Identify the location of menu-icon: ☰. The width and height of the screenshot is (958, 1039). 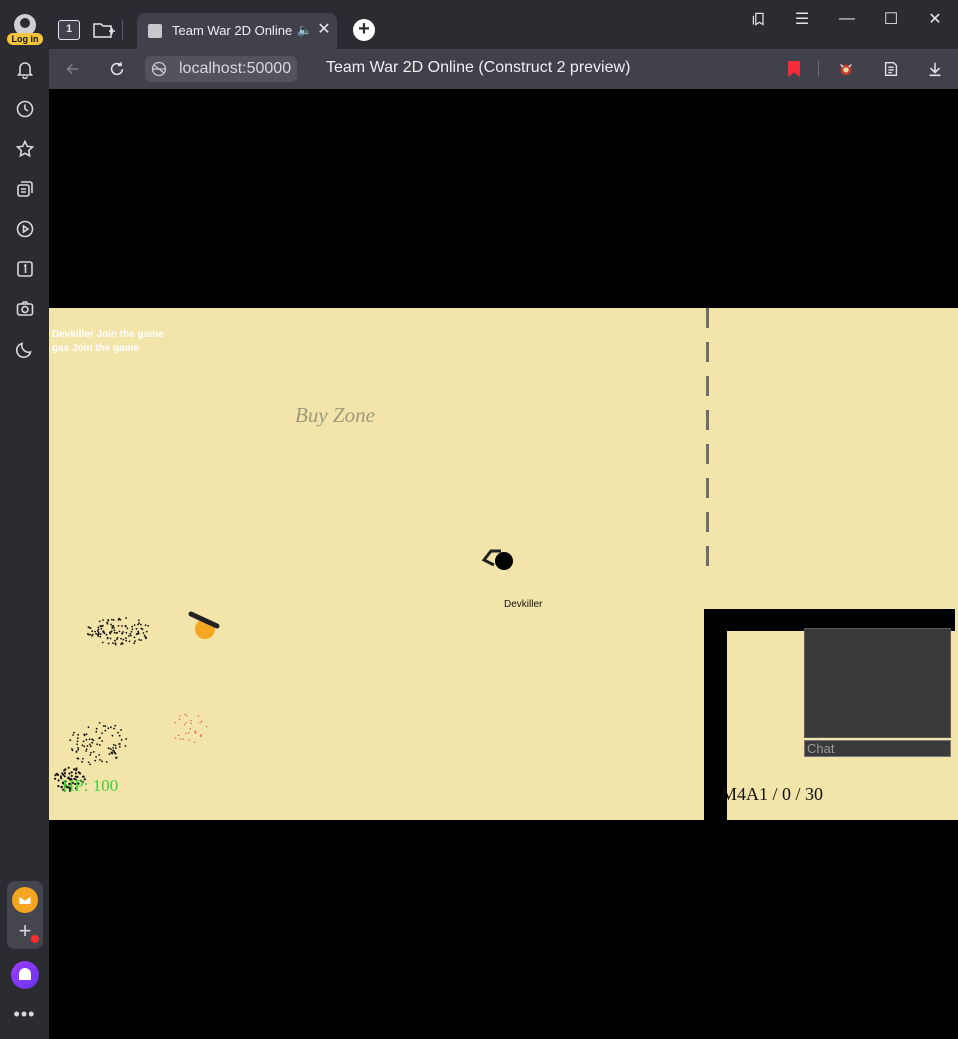
(802, 19).